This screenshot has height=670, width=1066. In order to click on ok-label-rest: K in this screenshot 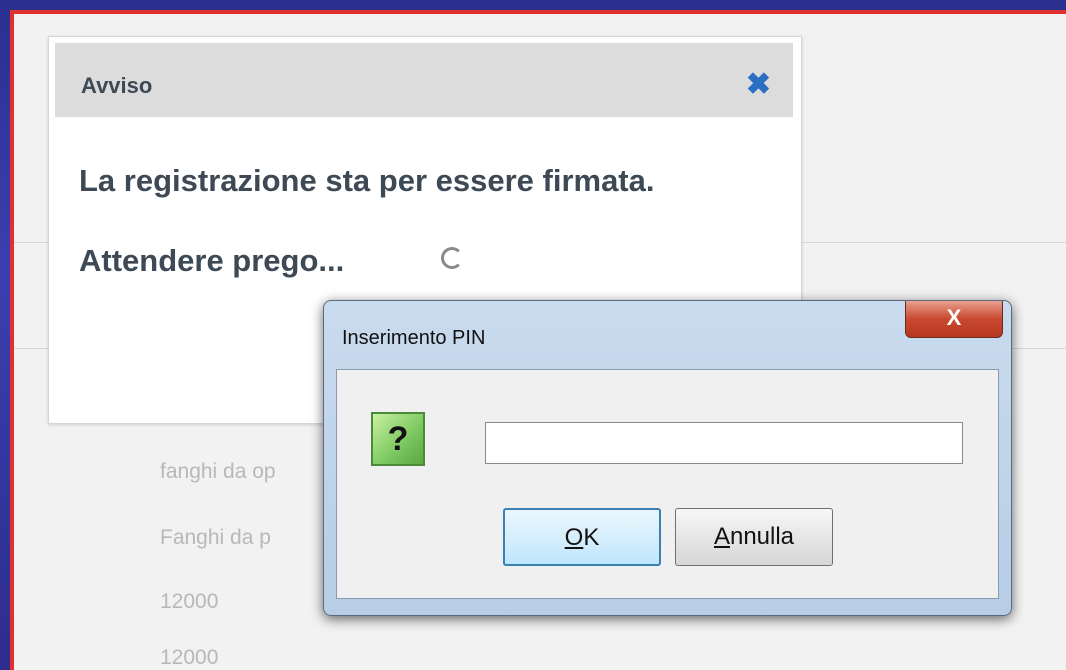, I will do `click(591, 537)`.